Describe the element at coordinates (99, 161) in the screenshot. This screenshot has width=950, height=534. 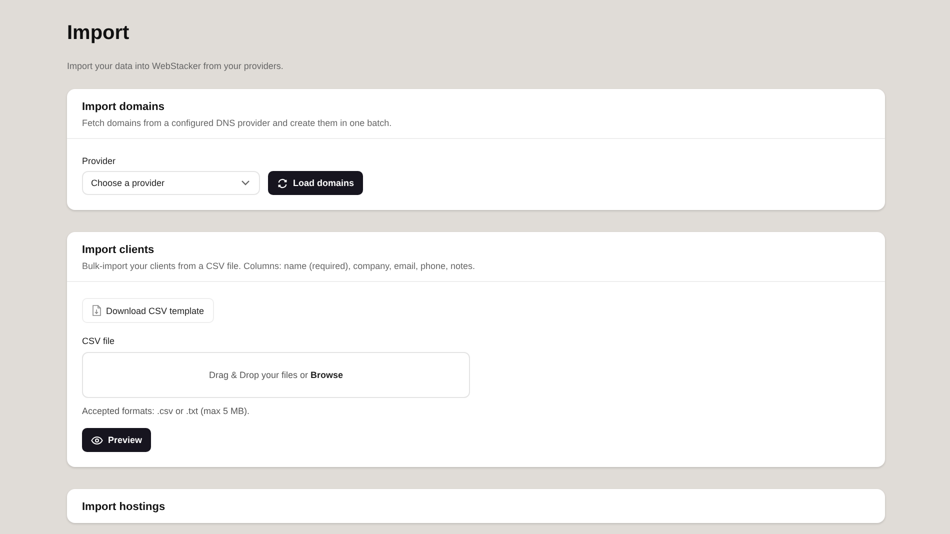
I see `field-label: Provider` at that location.